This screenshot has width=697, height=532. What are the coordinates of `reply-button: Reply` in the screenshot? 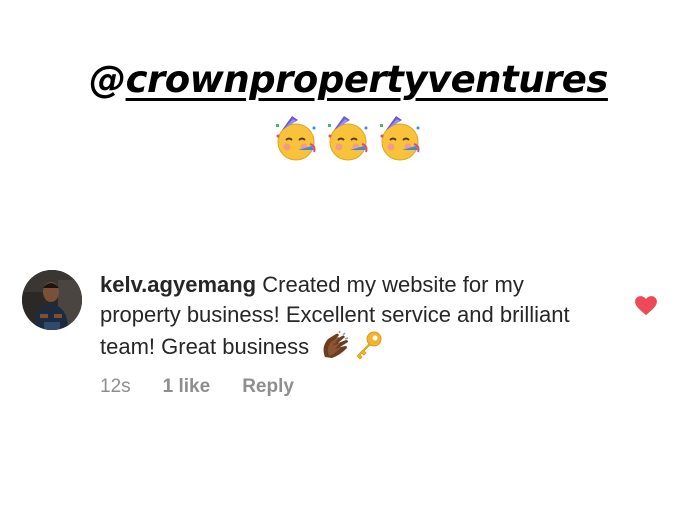 It's located at (268, 387).